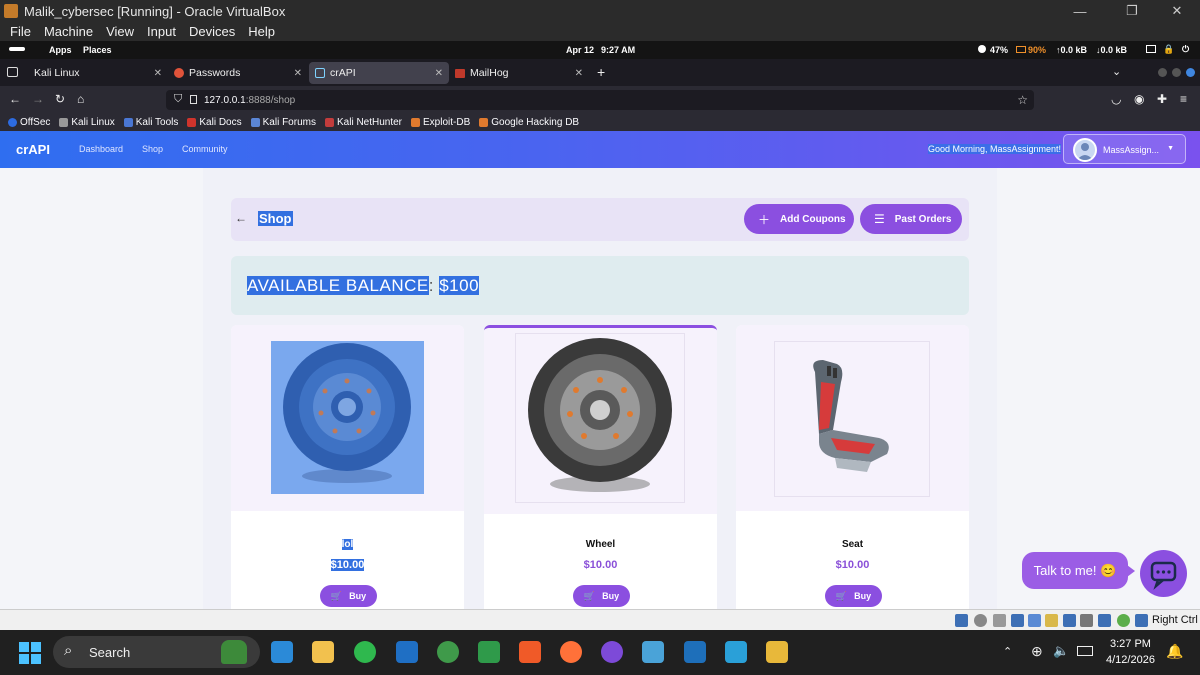 The image size is (1200, 675). I want to click on menu-file: File, so click(20, 31).